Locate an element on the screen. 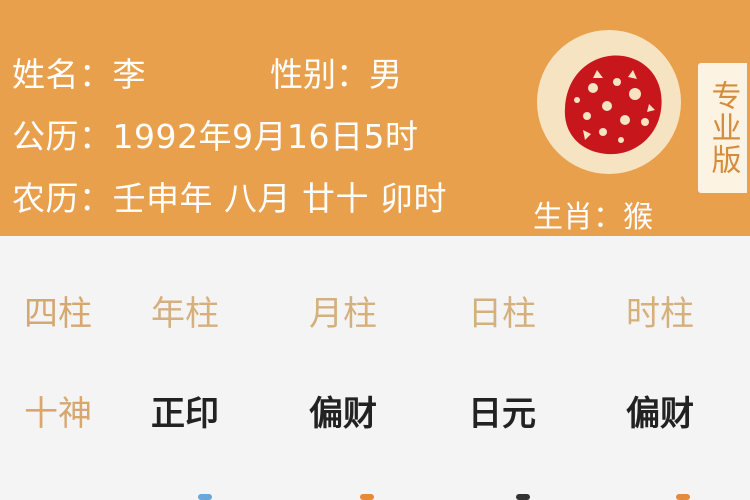 The image size is (750, 500). monkey-papercut-icon is located at coordinates (609, 102).